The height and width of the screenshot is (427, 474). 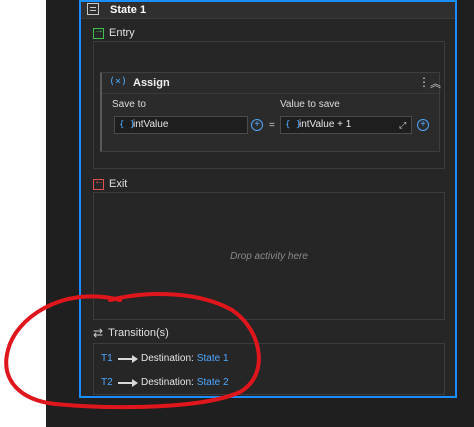 I want to click on transition-row: T2 Destination: State 2, so click(x=165, y=382).